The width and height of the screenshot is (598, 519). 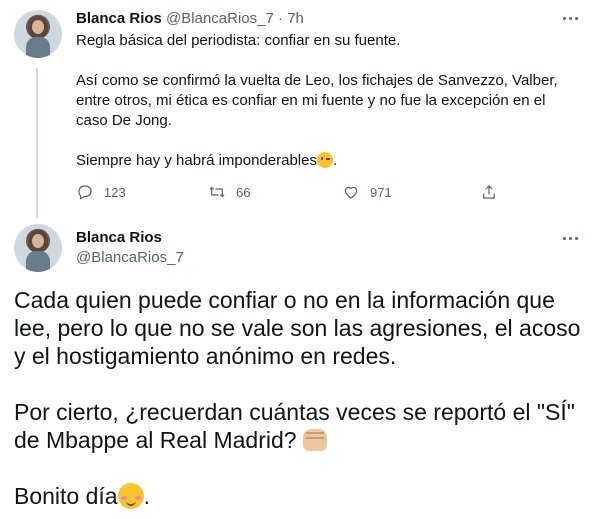 What do you see at coordinates (130, 496) in the screenshot?
I see `smiling-face-icon` at bounding box center [130, 496].